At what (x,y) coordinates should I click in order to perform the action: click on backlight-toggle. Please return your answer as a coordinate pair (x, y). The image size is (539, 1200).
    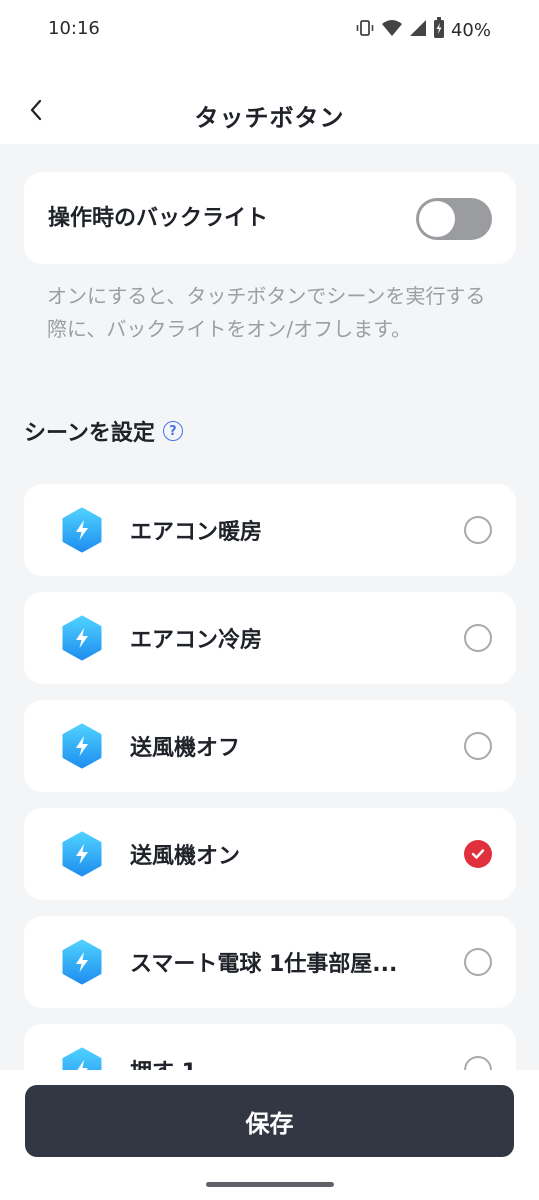
    Looking at the image, I should click on (454, 219).